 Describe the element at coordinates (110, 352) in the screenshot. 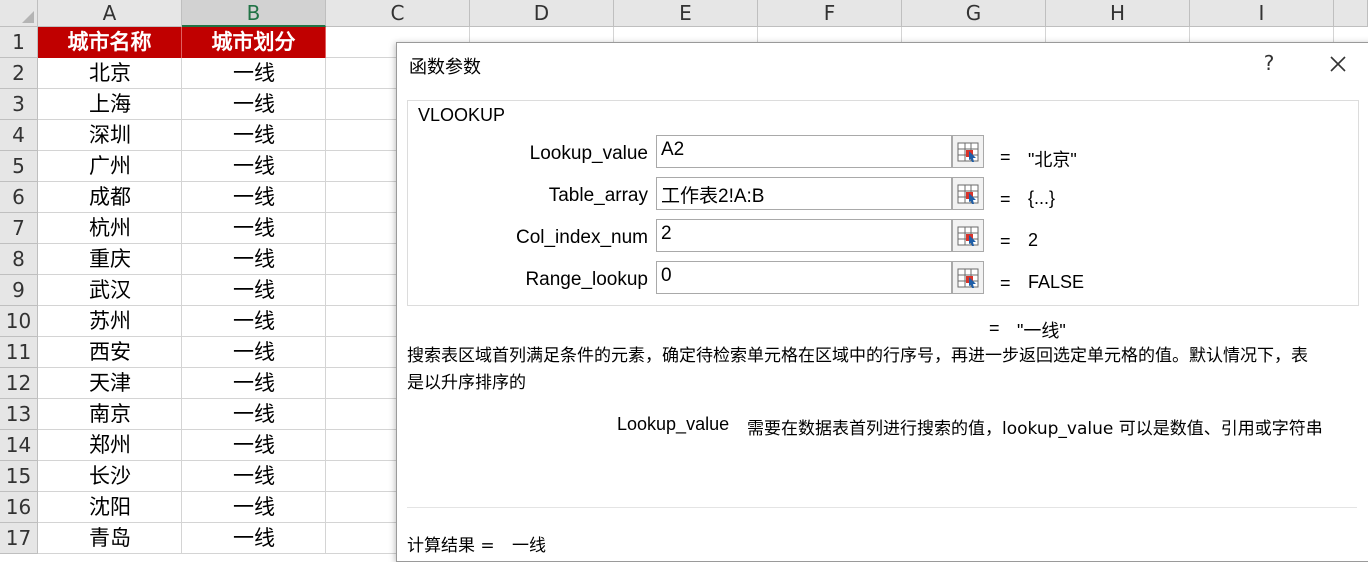

I see `cell-city: 西安` at that location.